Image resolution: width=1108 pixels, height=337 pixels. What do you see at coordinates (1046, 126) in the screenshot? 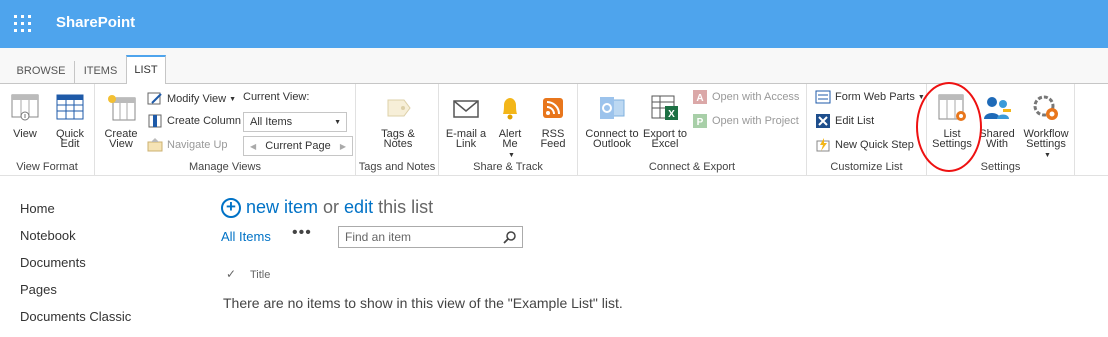
I see `workflow-settings-button: Workflow Settings ▼` at bounding box center [1046, 126].